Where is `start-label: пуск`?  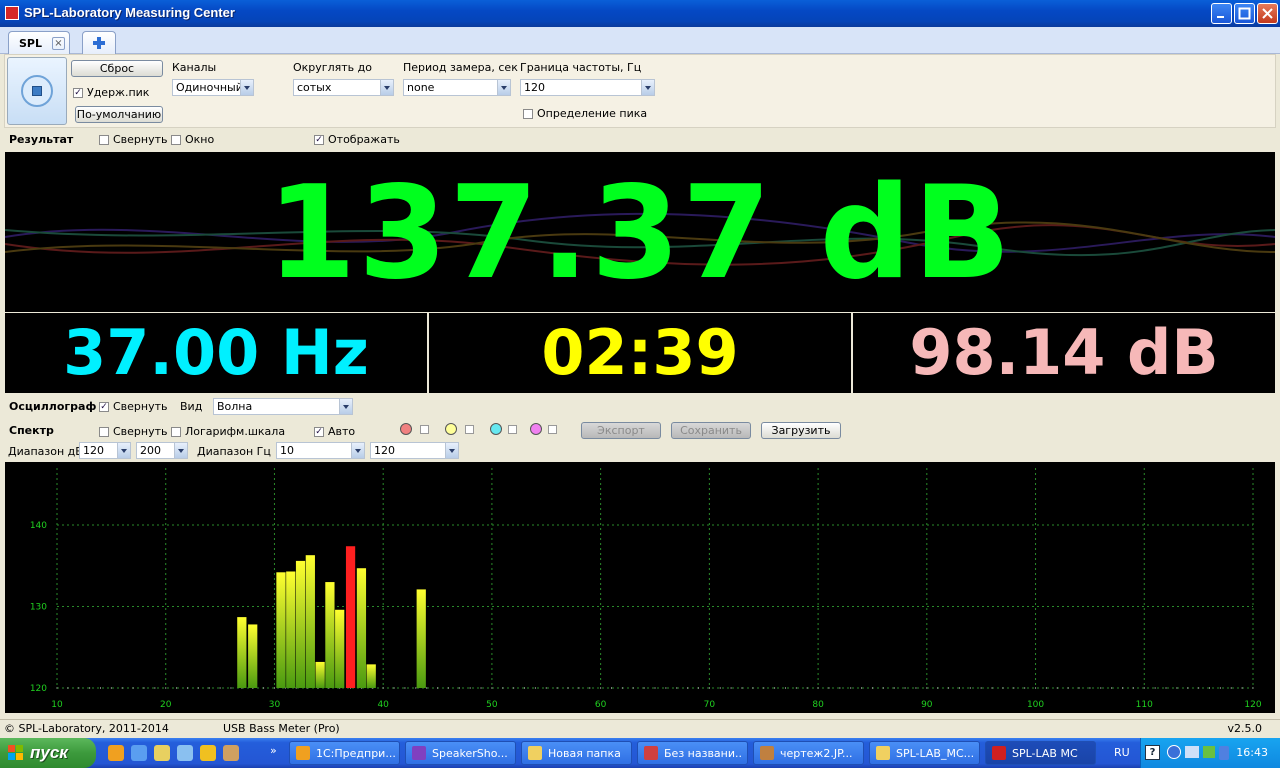
start-label: пуск is located at coordinates (49, 752).